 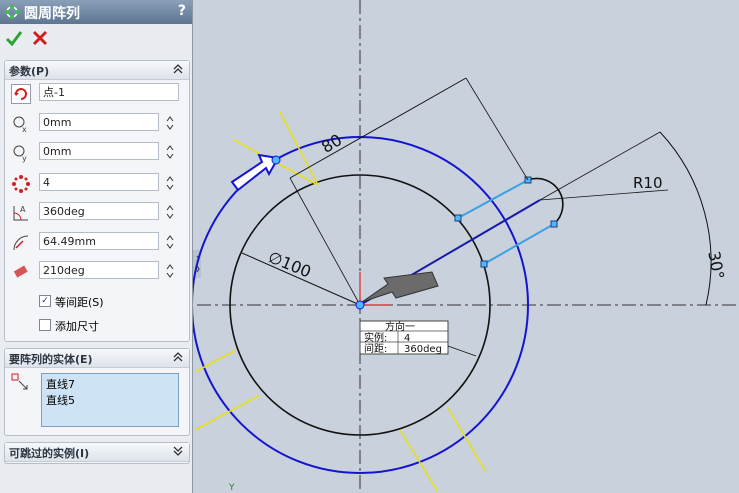 What do you see at coordinates (170, 123) in the screenshot?
I see `x-spinner-icon` at bounding box center [170, 123].